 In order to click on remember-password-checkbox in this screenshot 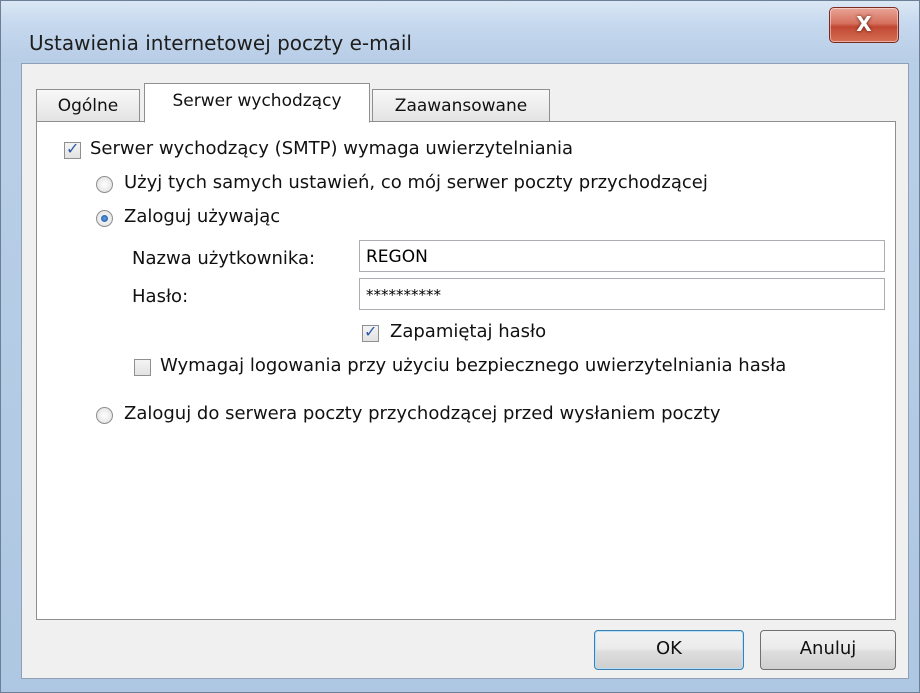, I will do `click(370, 332)`.